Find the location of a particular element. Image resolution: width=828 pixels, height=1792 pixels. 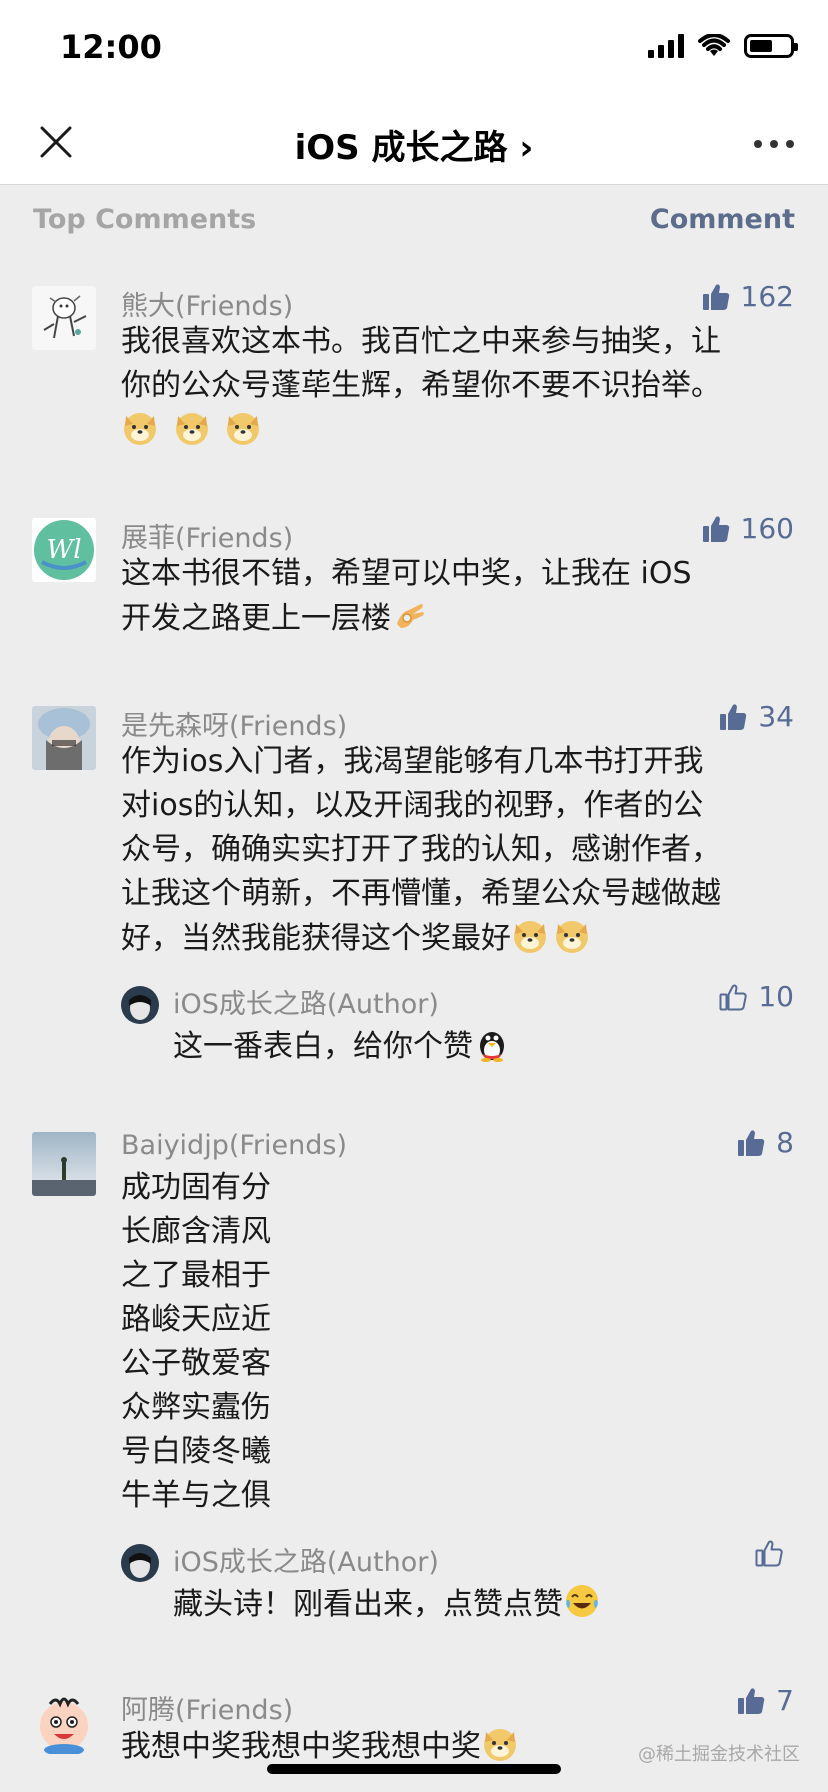

reply-text-content: 这一番表白，给你个赞 is located at coordinates (323, 1046).